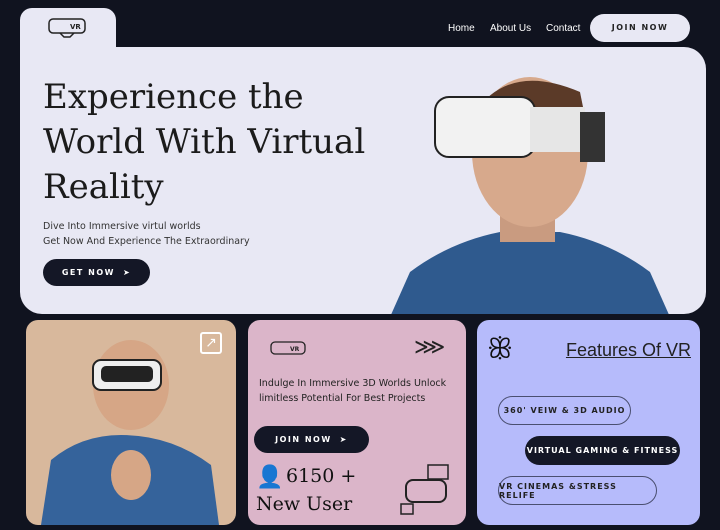 The image size is (720, 530). I want to click on subtitle-line: Get Now And Experience The Extraordinary, so click(146, 241).